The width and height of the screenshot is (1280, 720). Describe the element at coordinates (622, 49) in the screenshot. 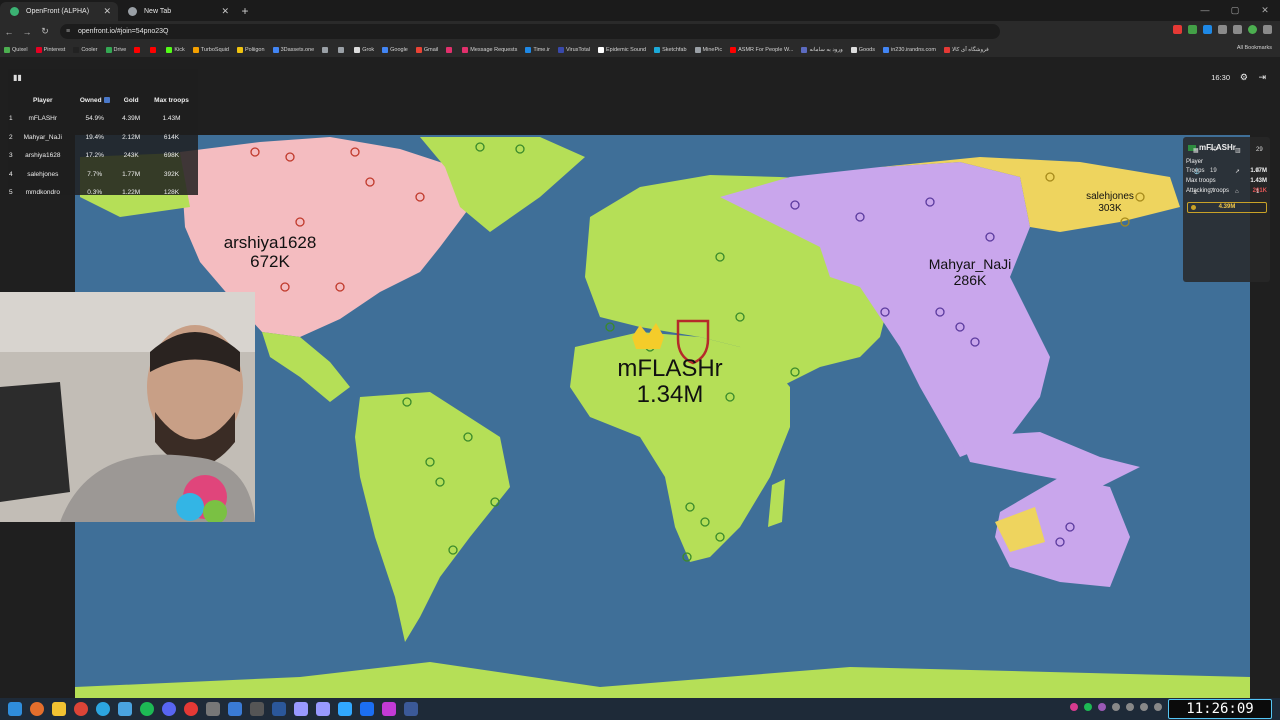

I see `bookmark-item: Epidemic Sound` at that location.